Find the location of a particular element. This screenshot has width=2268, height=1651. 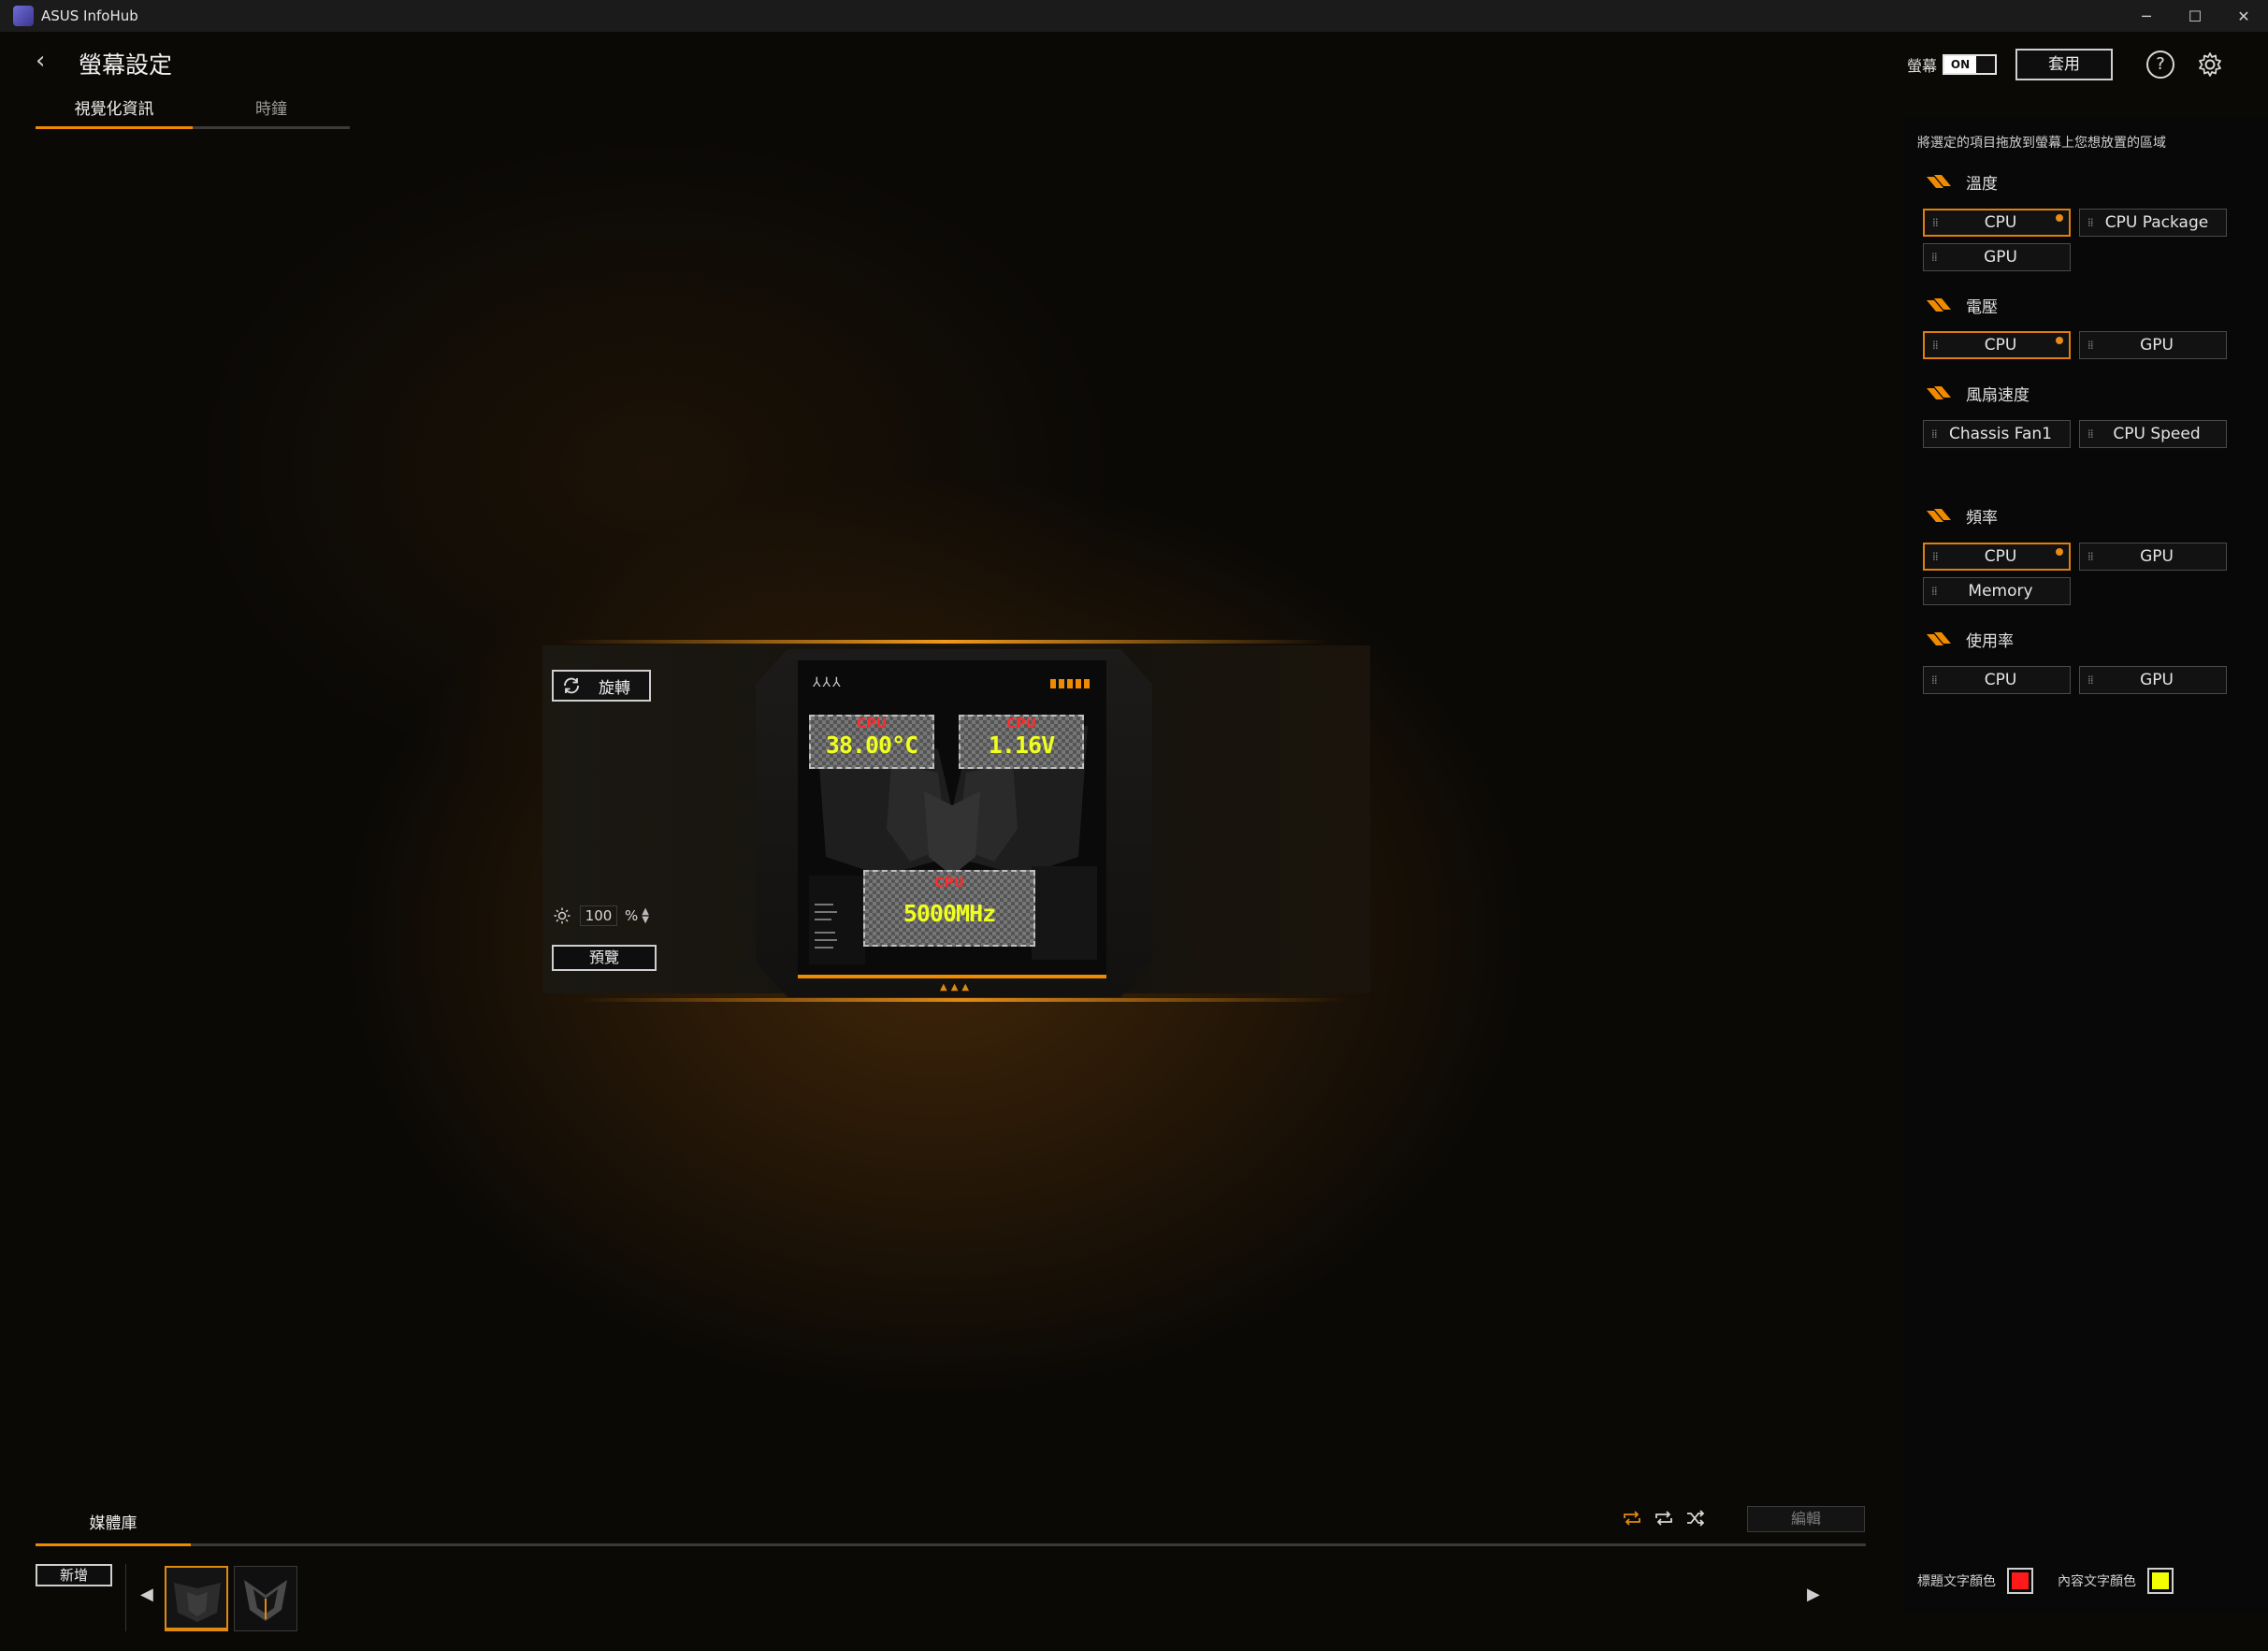

rotate-button: 旋轉 is located at coordinates (601, 686).